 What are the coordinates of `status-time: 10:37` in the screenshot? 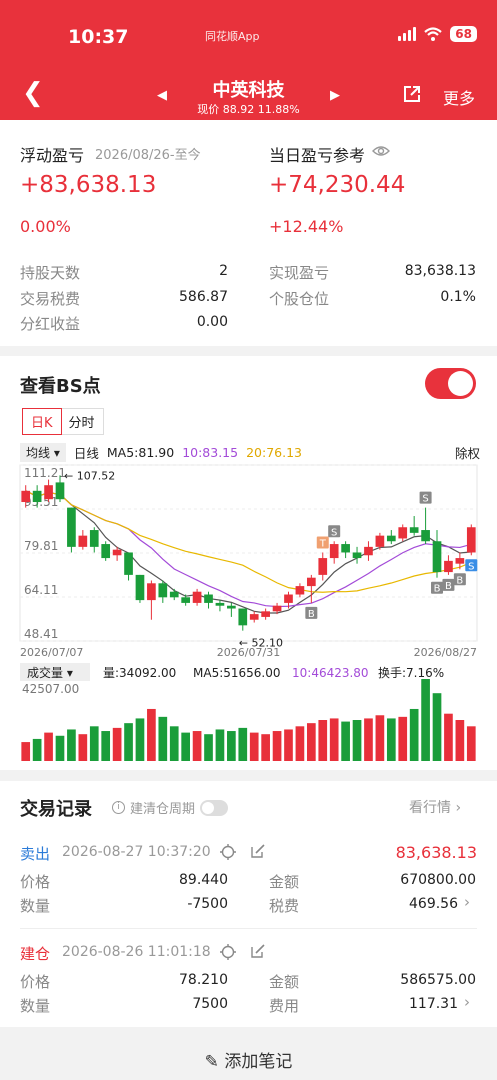 It's located at (98, 37).